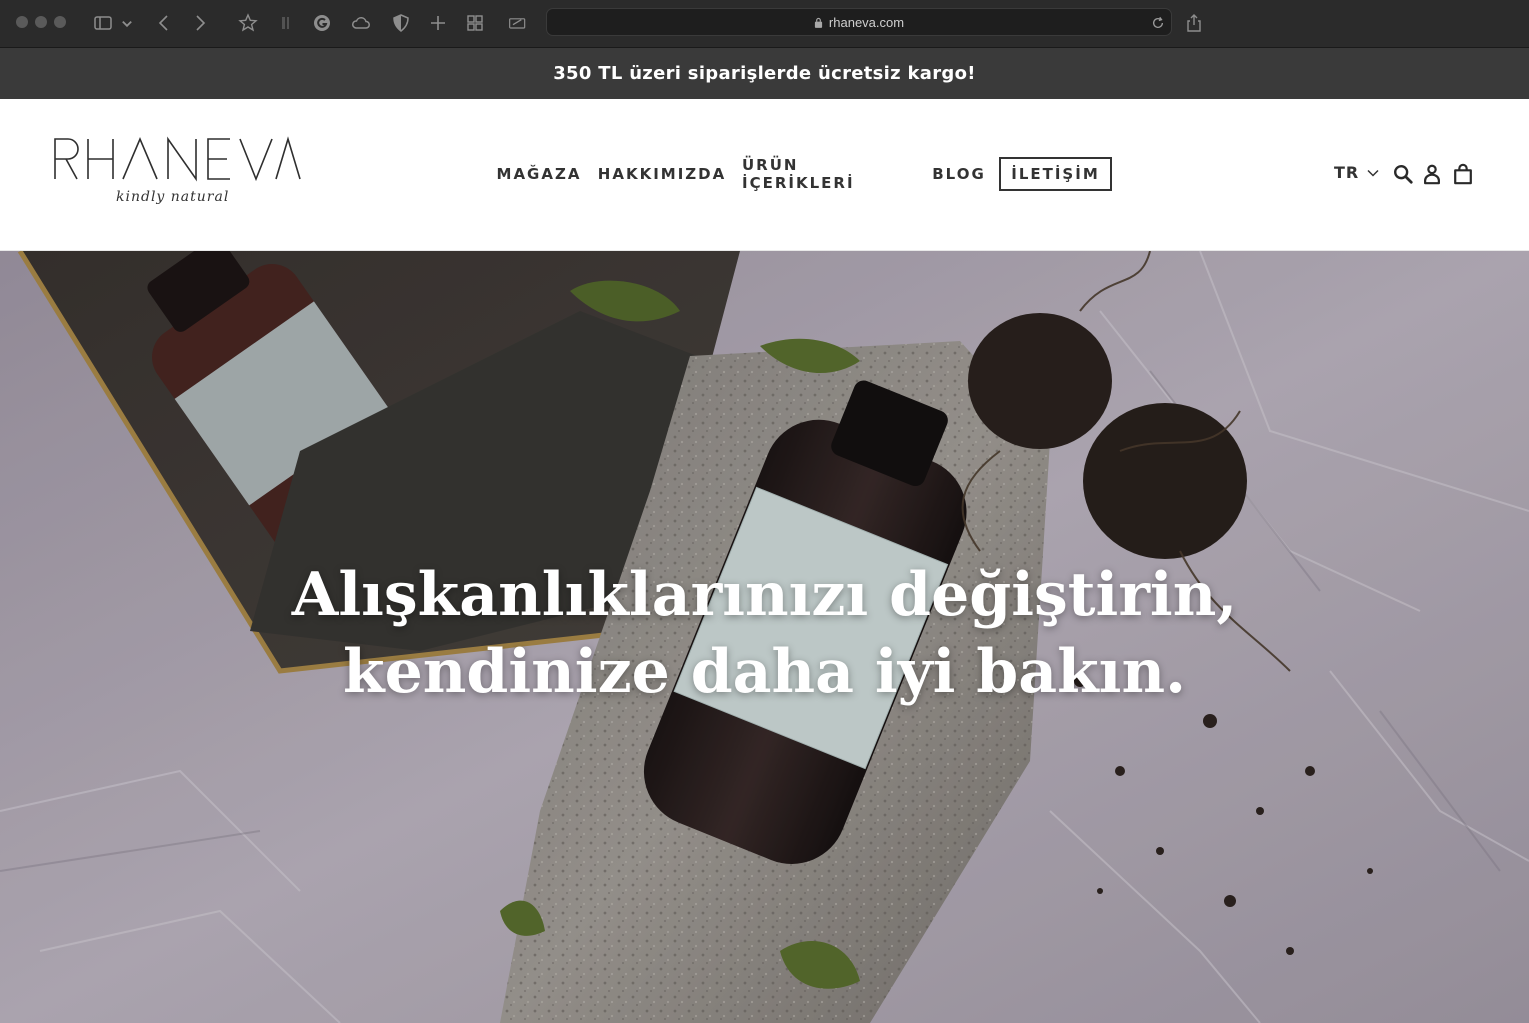  What do you see at coordinates (322, 23) in the screenshot?
I see `grammarly-icon` at bounding box center [322, 23].